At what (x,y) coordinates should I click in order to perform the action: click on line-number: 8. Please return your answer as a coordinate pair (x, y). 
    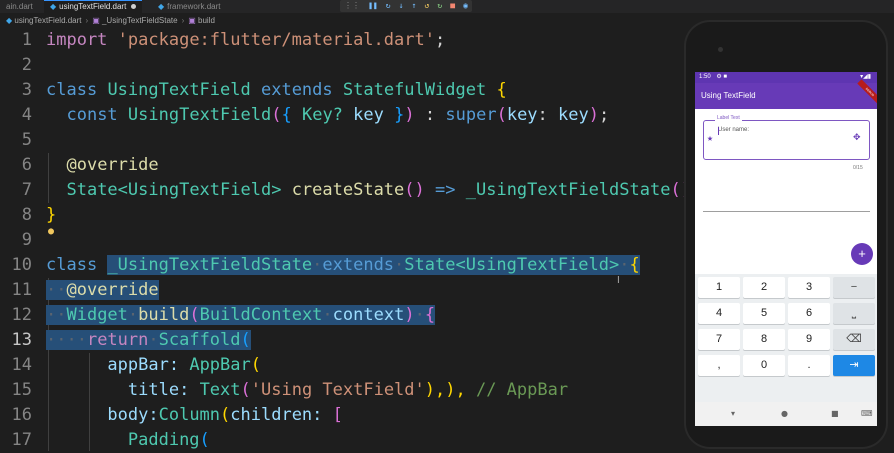
    Looking at the image, I should click on (26, 215).